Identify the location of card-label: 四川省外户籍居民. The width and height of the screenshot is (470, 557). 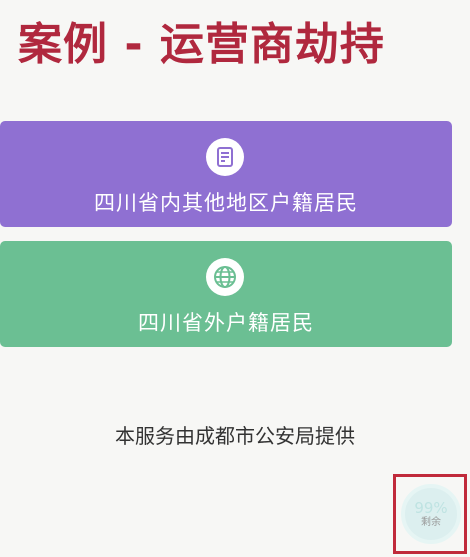
(226, 323).